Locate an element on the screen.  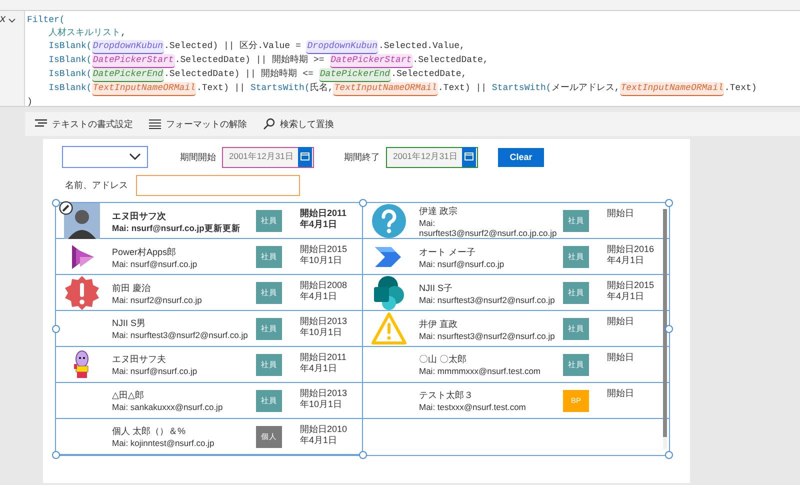
person-name: 伊達 政宗 is located at coordinates (439, 211).